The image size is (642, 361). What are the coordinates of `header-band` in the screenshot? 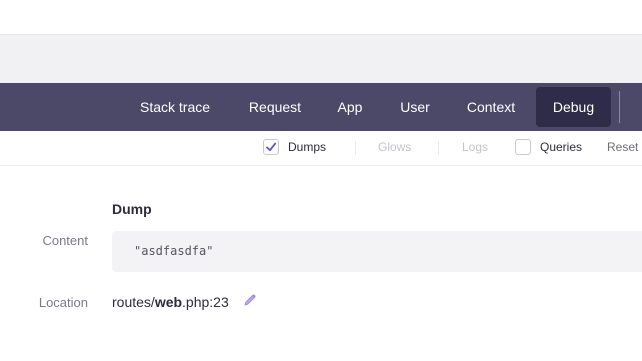 It's located at (321, 59).